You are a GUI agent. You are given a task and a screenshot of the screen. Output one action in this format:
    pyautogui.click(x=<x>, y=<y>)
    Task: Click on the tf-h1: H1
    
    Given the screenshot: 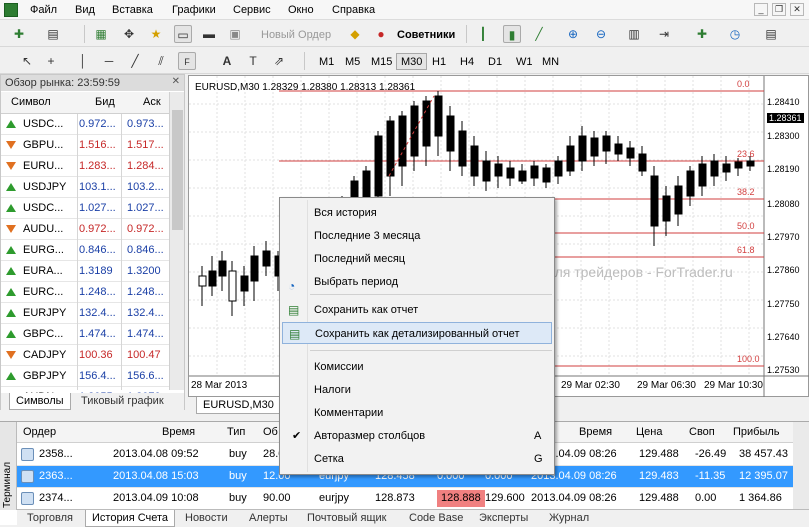 What is the action you would take?
    pyautogui.click(x=439, y=61)
    